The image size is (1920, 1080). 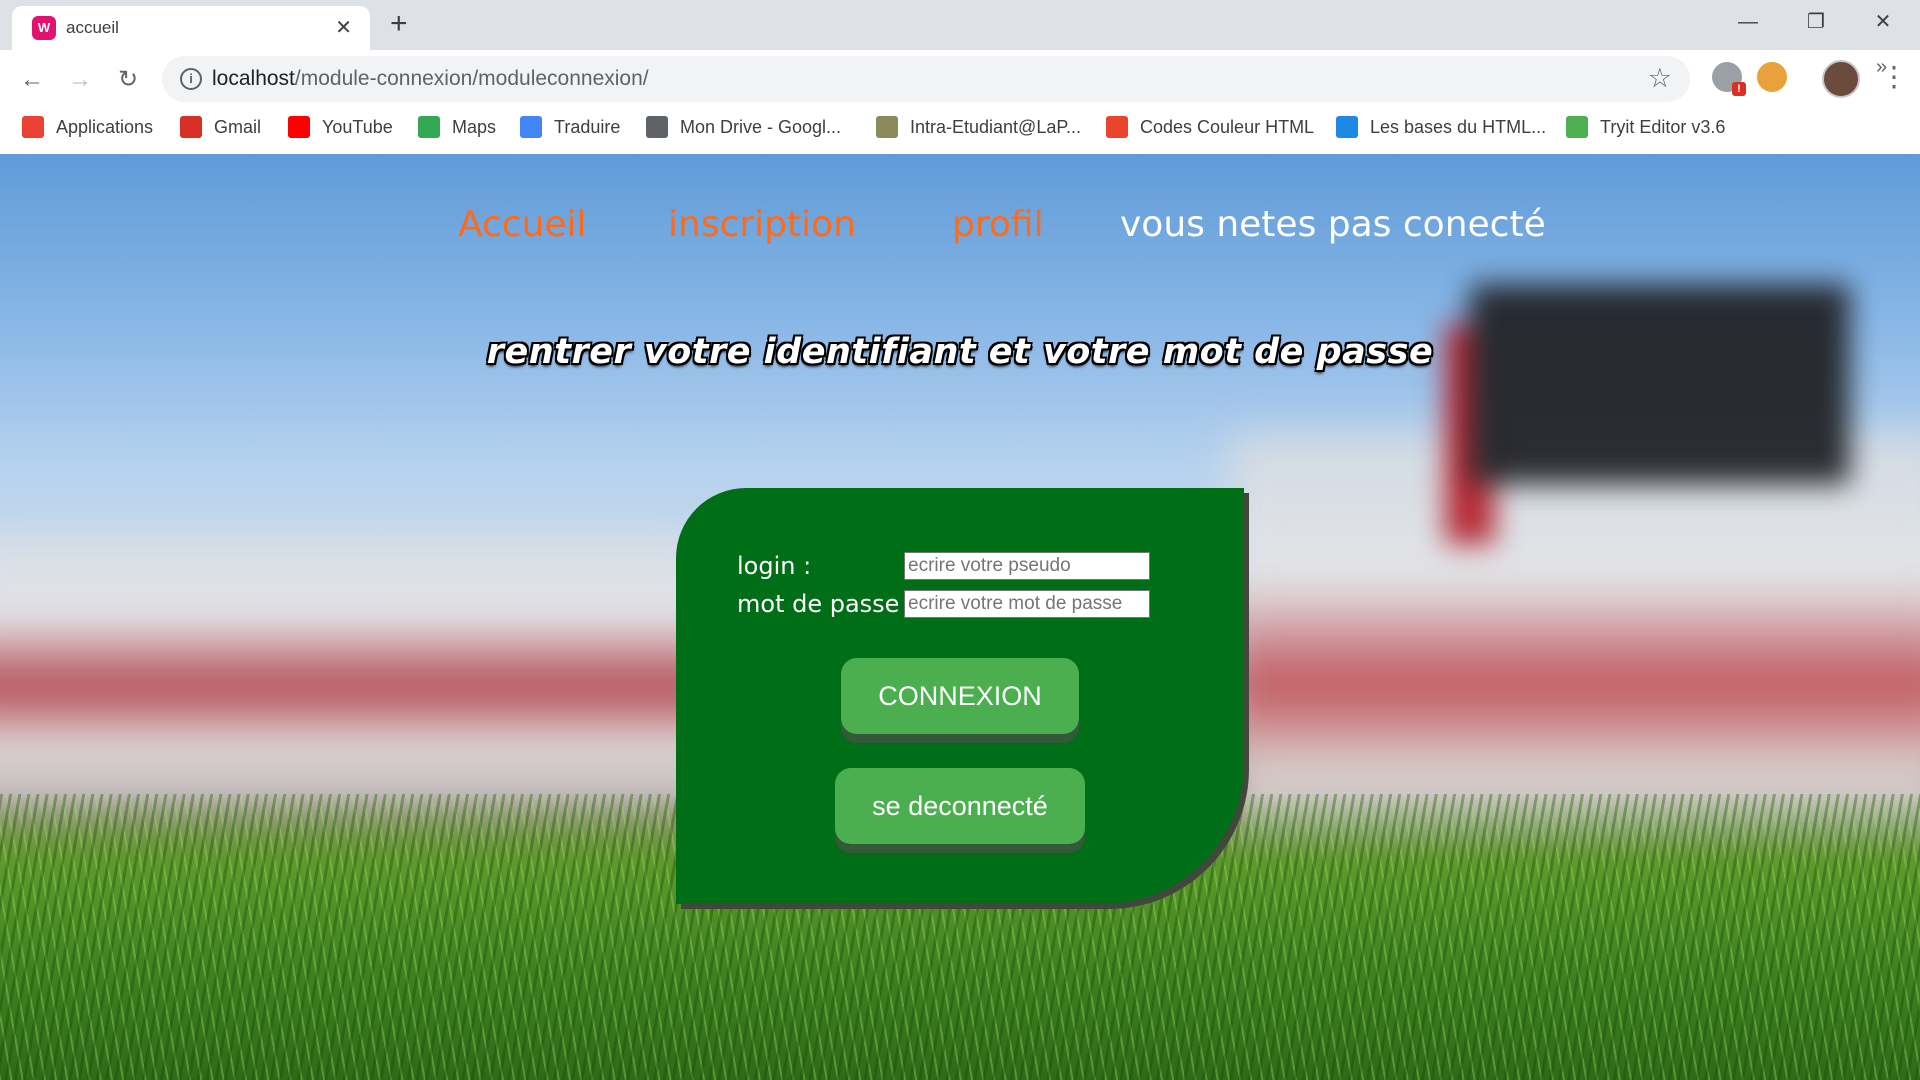 What do you see at coordinates (1117, 127) in the screenshot?
I see `color-codes-icon` at bounding box center [1117, 127].